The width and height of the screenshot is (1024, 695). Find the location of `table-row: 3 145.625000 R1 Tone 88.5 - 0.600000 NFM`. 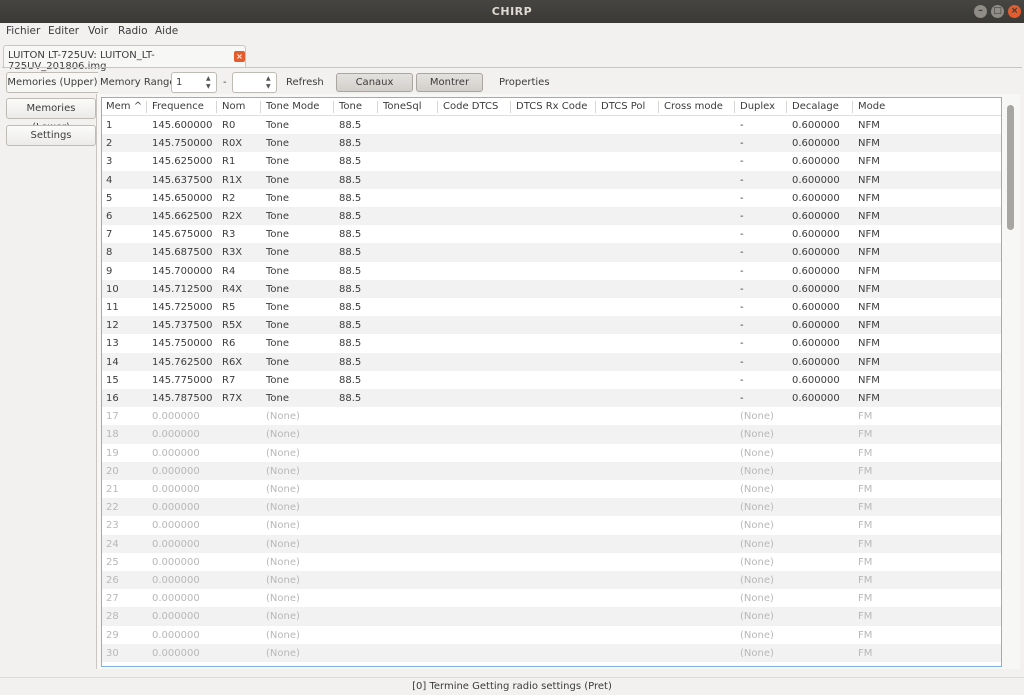

table-row: 3 145.625000 R1 Tone 88.5 - 0.600000 NFM is located at coordinates (551, 161).